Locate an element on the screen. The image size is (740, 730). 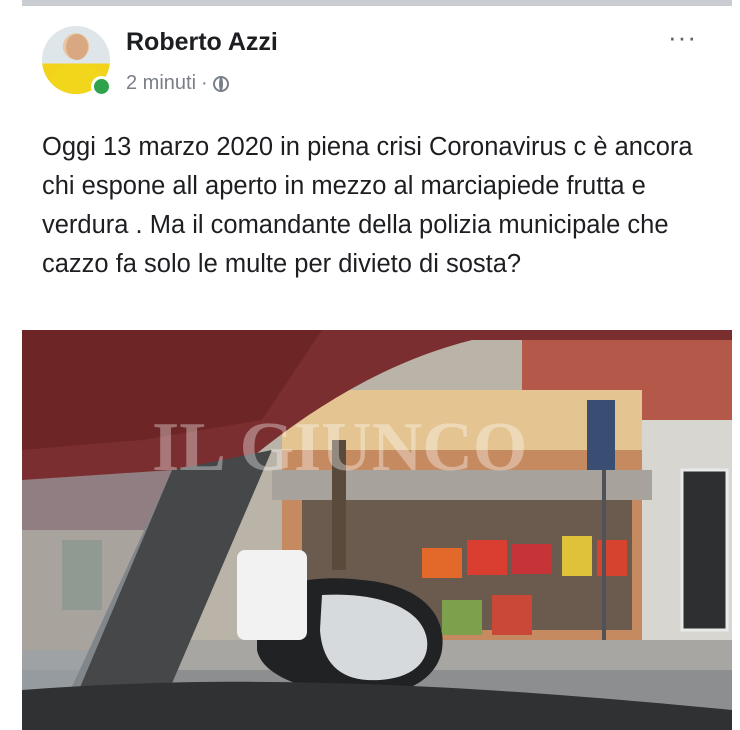
photo-watermark: IL GIUNCO is located at coordinates (339, 447).